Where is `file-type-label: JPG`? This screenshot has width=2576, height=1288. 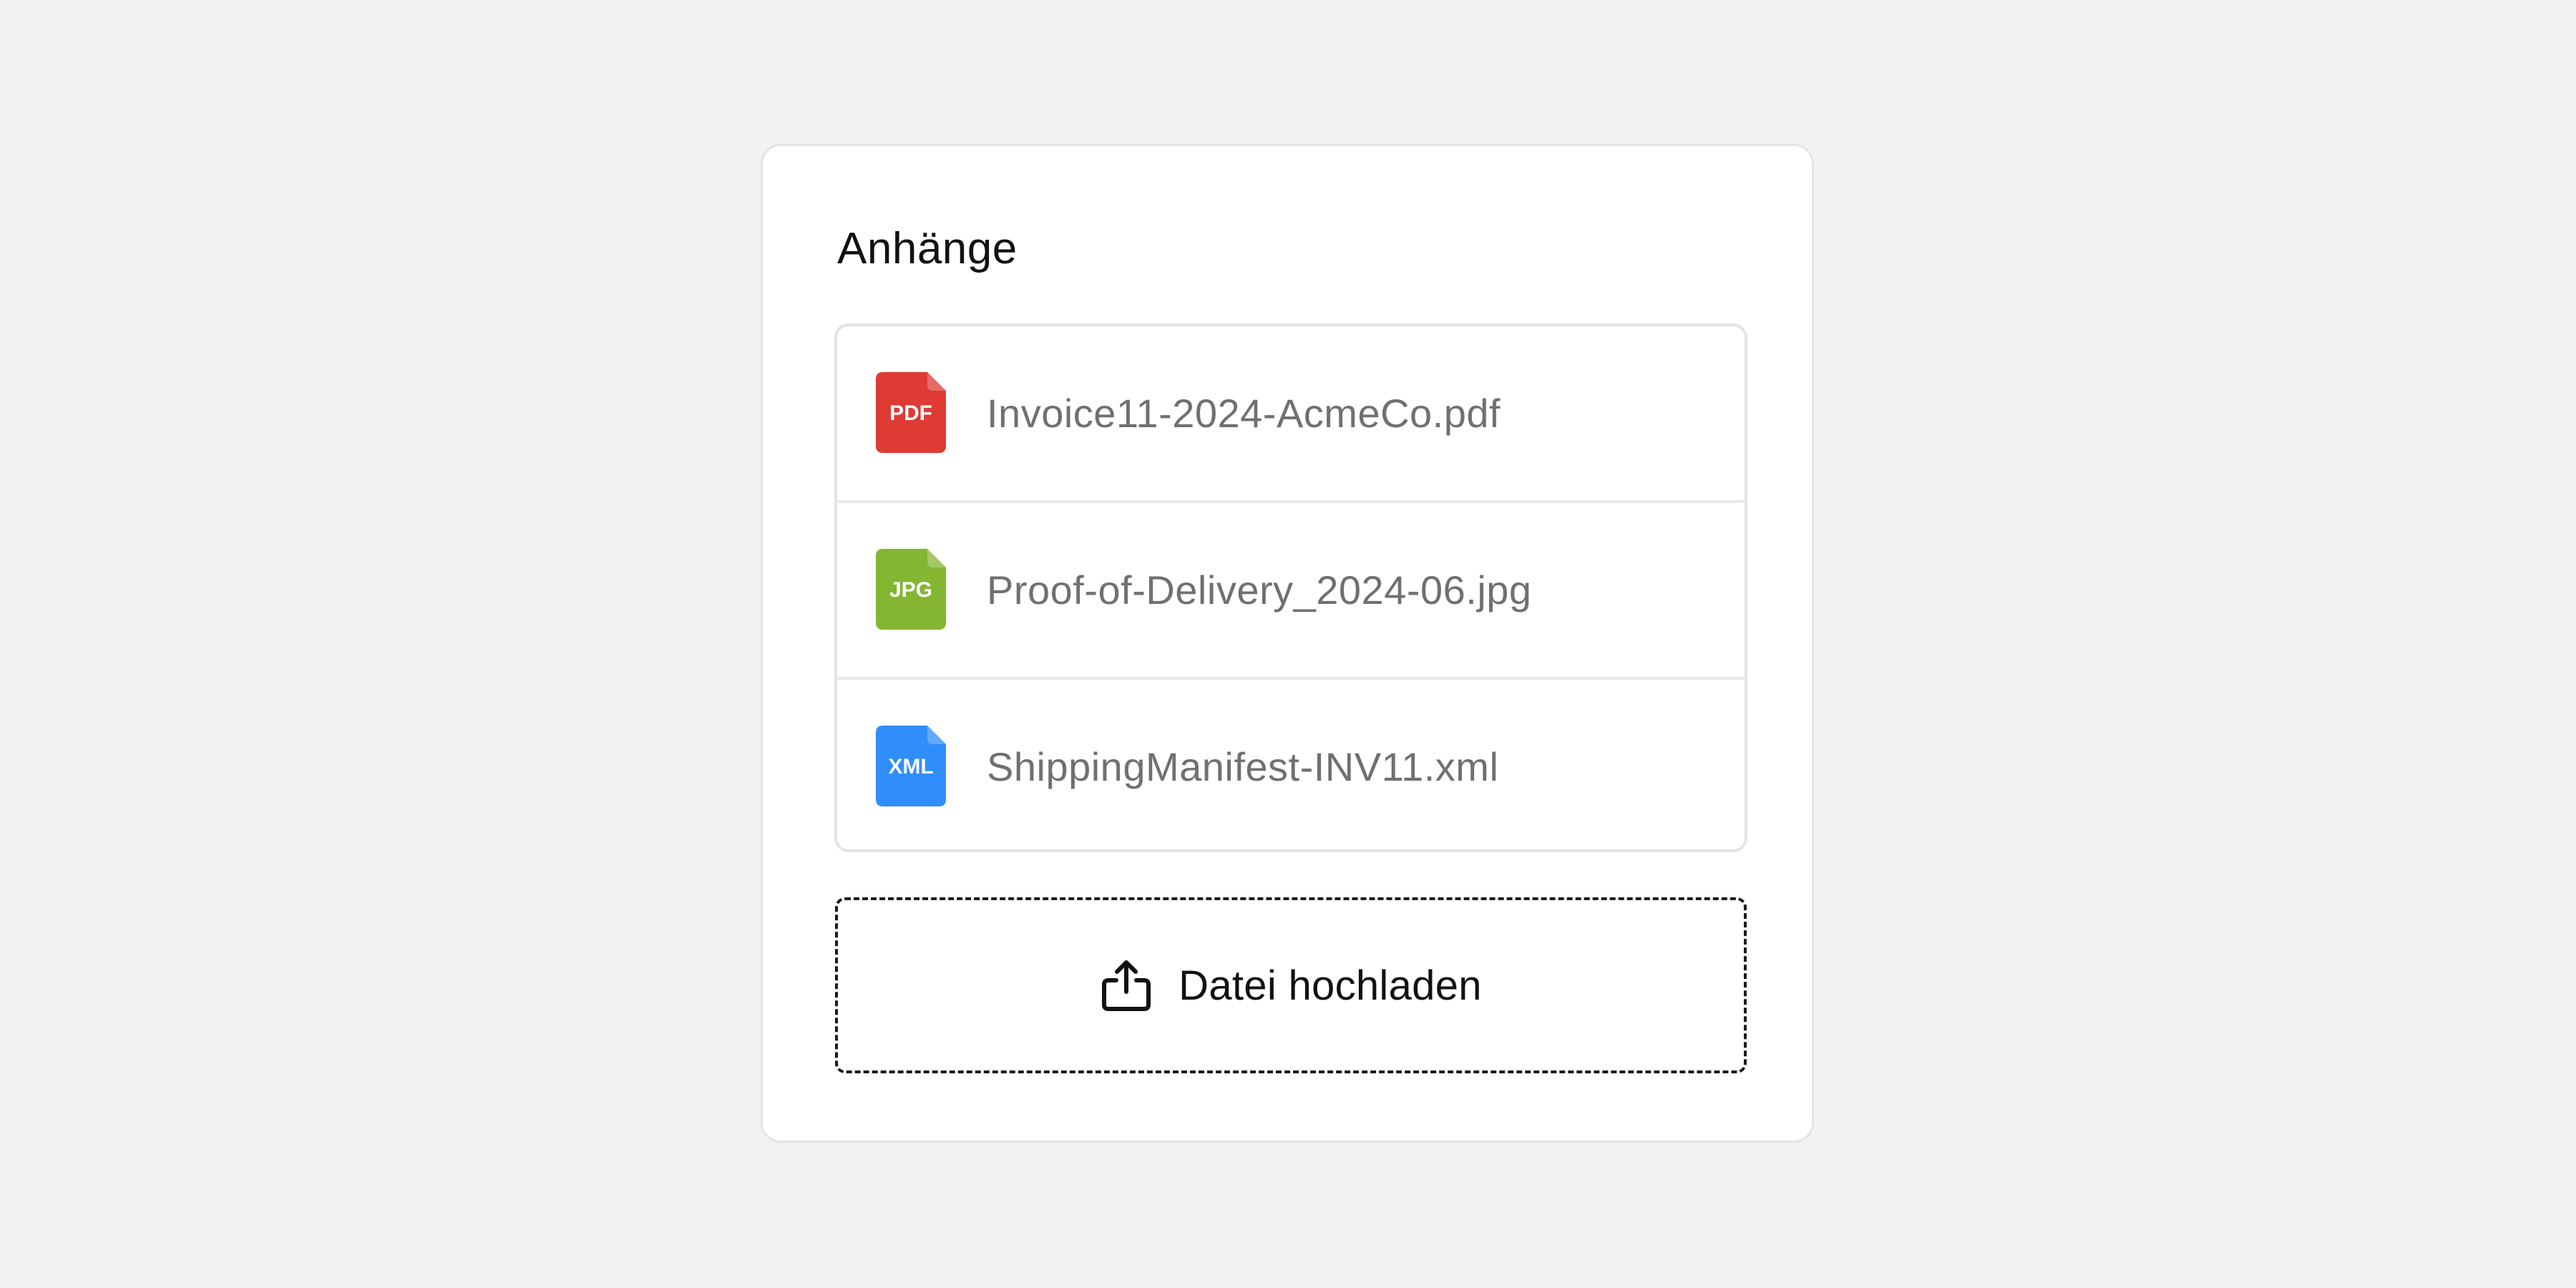 file-type-label: JPG is located at coordinates (911, 590).